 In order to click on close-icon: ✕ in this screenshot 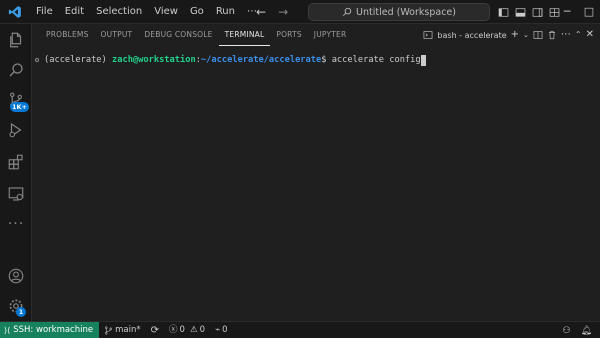, I will do `click(590, 35)`.